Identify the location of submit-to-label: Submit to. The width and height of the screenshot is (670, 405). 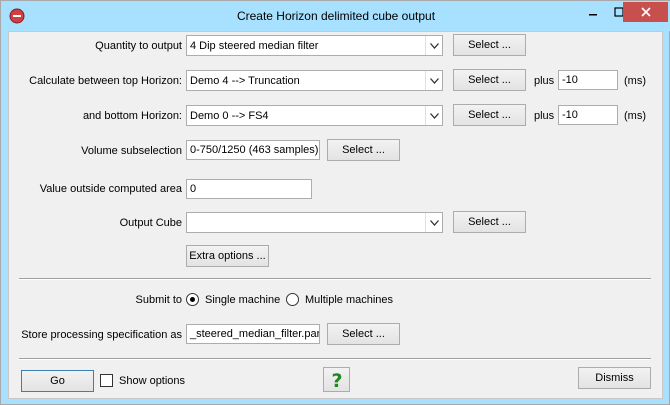
(158, 300).